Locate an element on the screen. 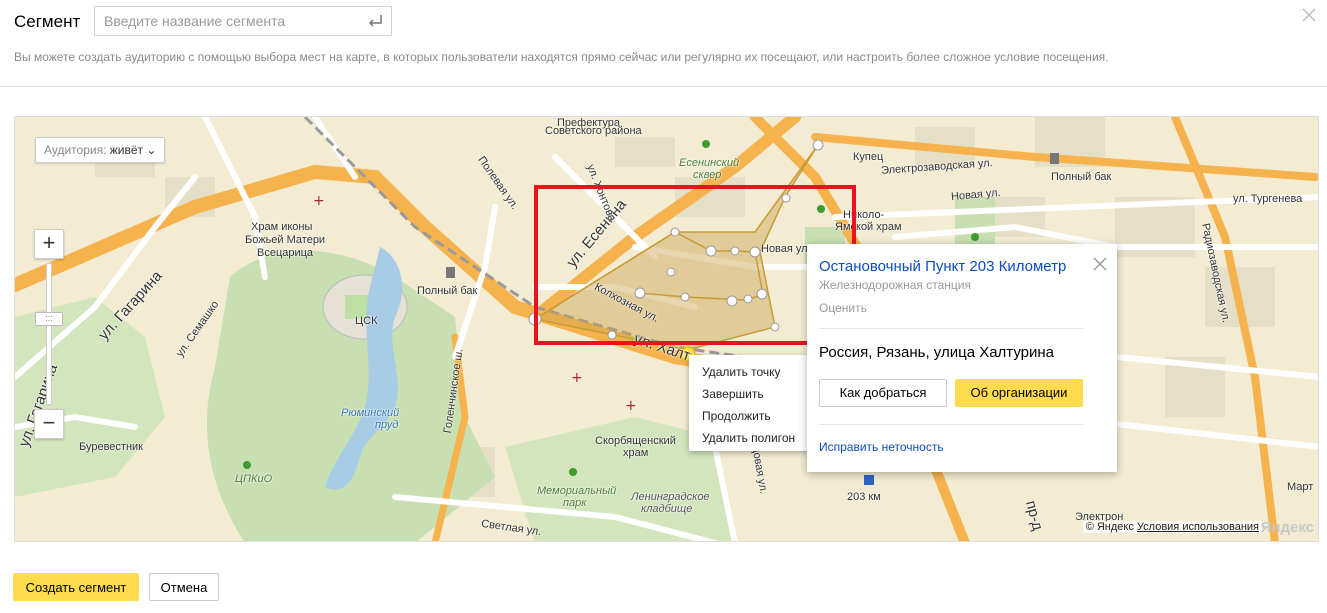  zoom-out-button: − is located at coordinates (49, 424).